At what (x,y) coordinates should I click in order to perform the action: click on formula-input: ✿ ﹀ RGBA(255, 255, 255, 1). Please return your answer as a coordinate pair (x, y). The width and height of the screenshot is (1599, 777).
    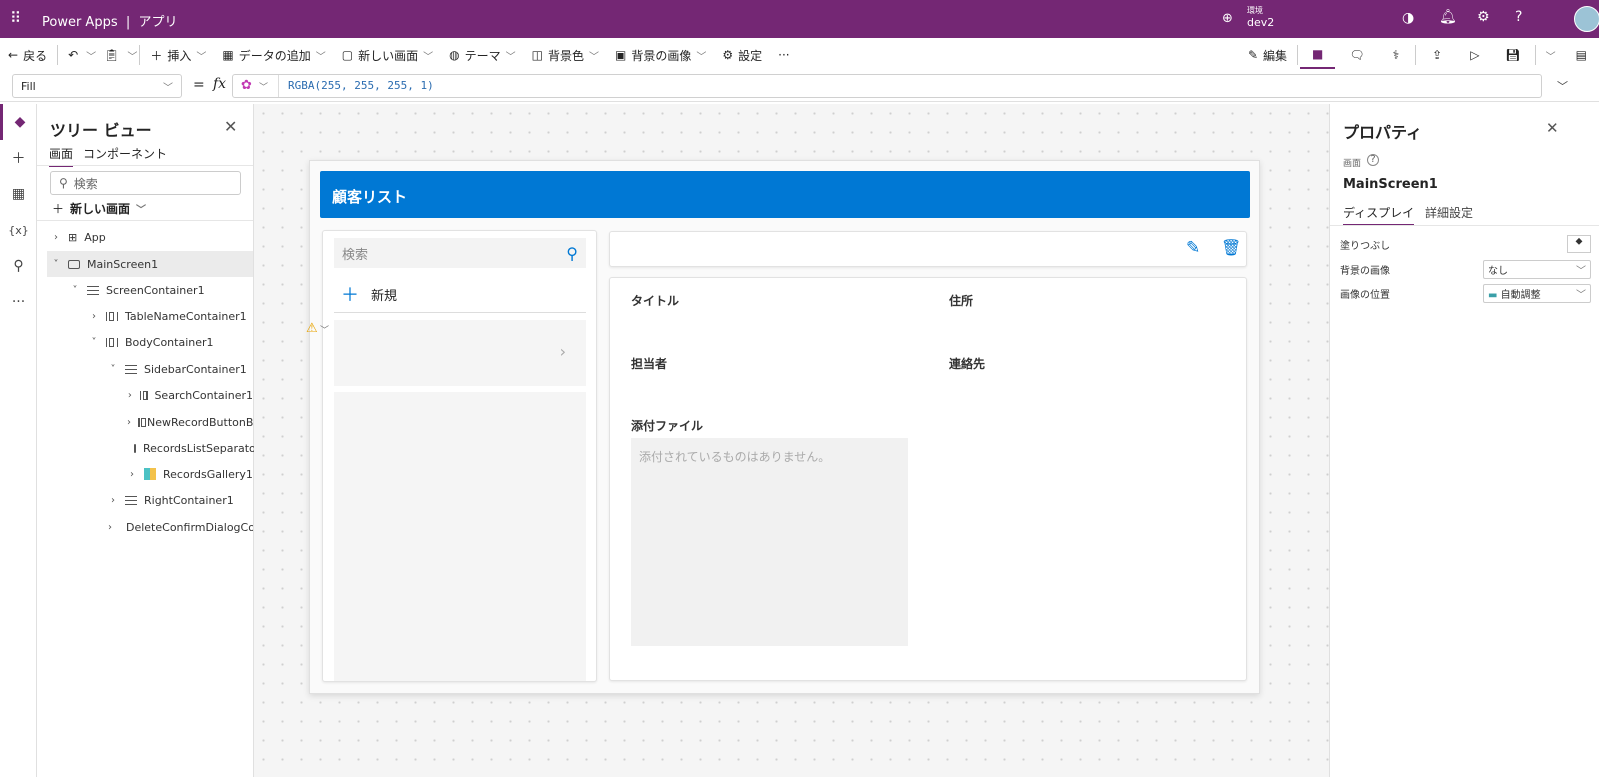
    Looking at the image, I should click on (887, 86).